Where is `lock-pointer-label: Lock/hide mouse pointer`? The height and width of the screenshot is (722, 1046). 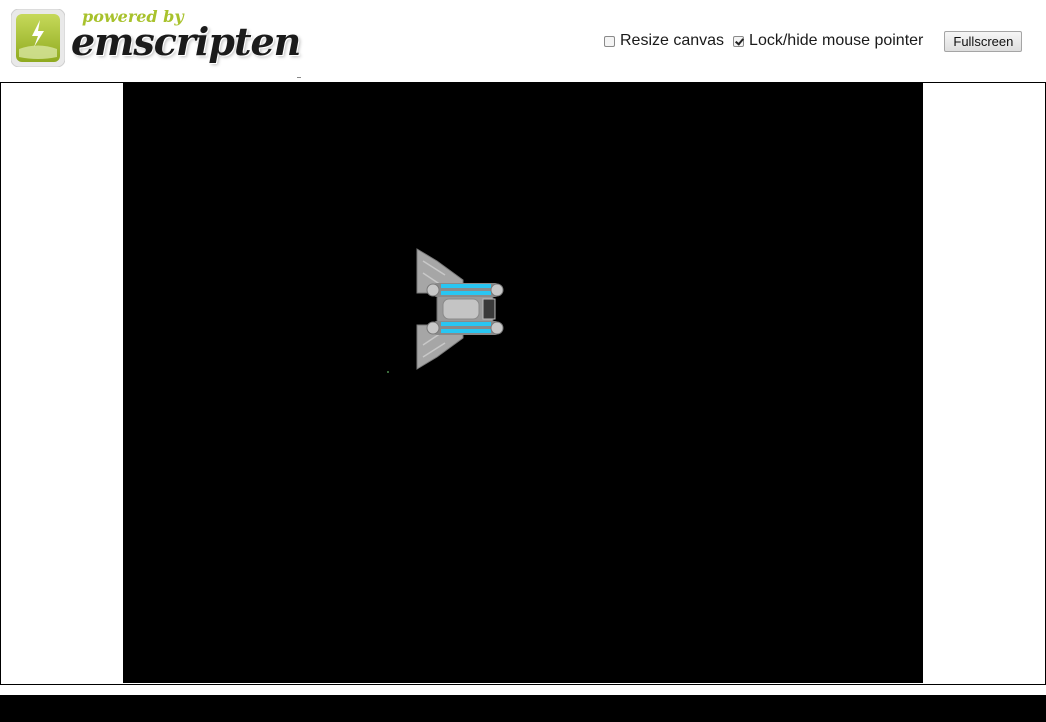 lock-pointer-label: Lock/hide mouse pointer is located at coordinates (836, 40).